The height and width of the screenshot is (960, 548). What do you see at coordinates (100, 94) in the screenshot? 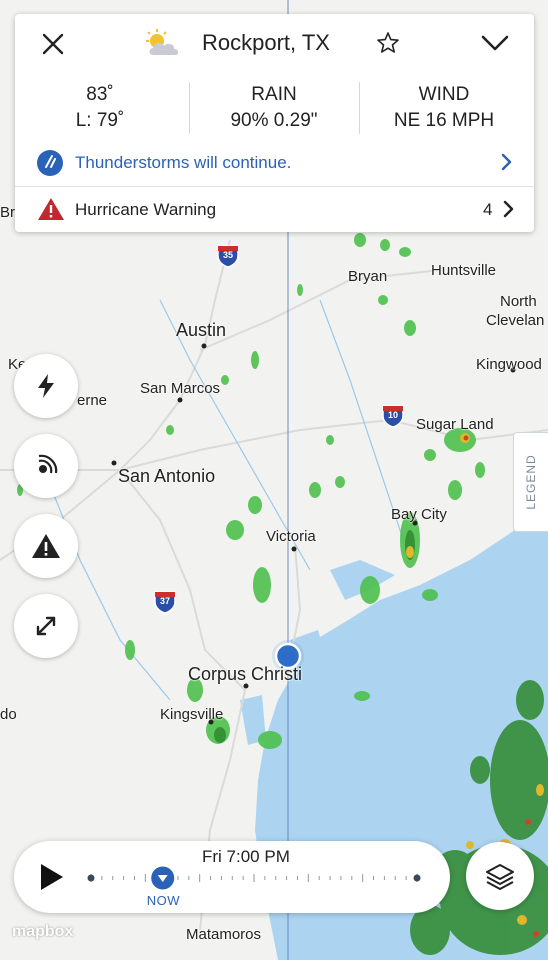
I see `current-temp: 83˚` at bounding box center [100, 94].